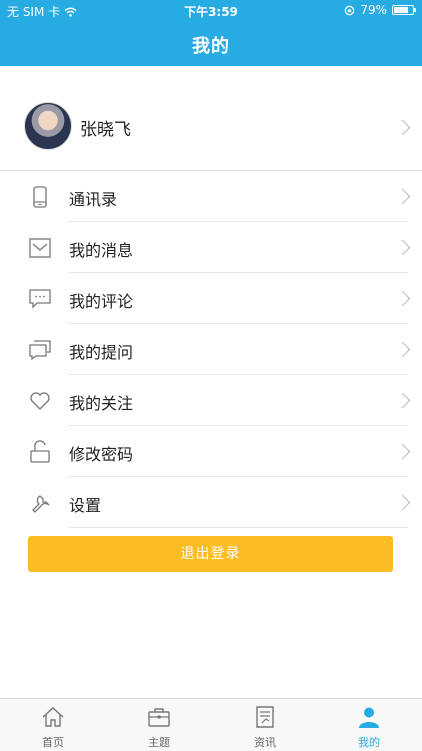  Describe the element at coordinates (48, 126) in the screenshot. I see `avatar` at that location.